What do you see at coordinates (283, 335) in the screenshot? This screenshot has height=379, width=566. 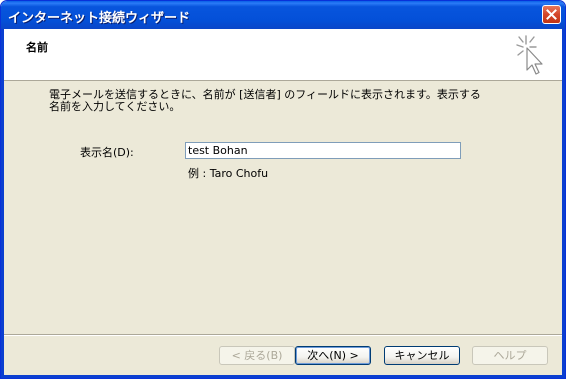 I see `button-separator` at bounding box center [283, 335].